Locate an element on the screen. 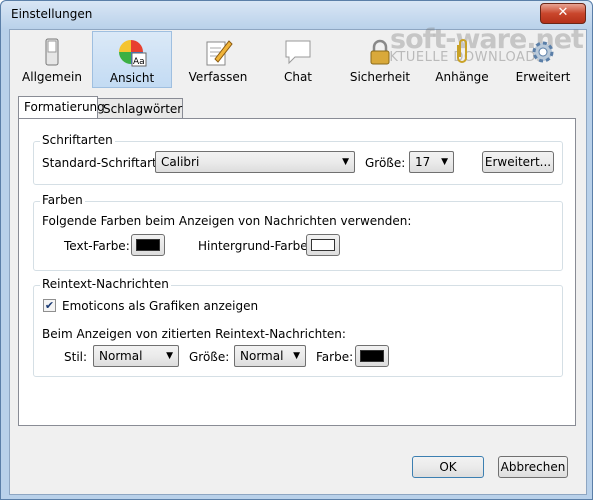 The width and height of the screenshot is (593, 500). toolbar-erweitert: Erweitert is located at coordinates (543, 59).